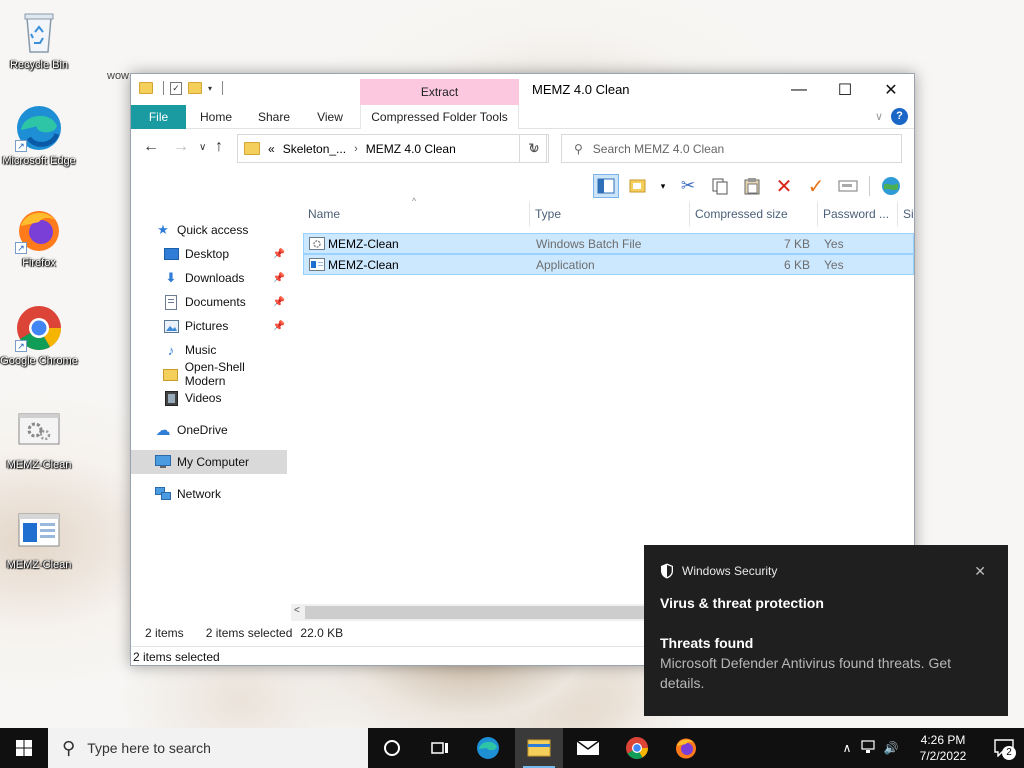 The image size is (1024, 768). What do you see at coordinates (980, 571) in the screenshot?
I see `close-icon: ✕` at bounding box center [980, 571].